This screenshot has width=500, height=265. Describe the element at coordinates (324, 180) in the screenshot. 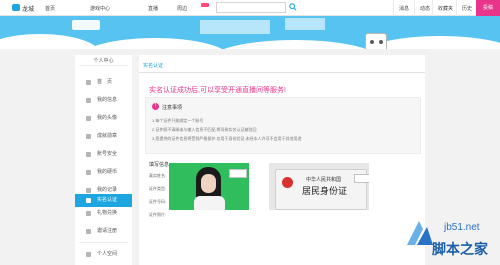

I see `id-card-country: 中华人民共和国` at that location.